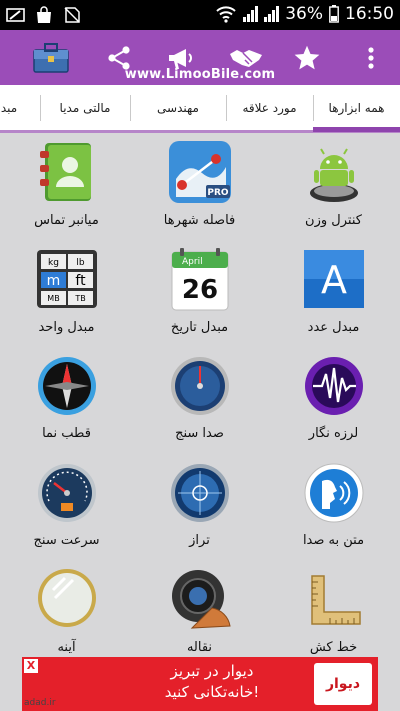 The image size is (400, 711). I want to click on tool-label: قطب نما, so click(66, 433).